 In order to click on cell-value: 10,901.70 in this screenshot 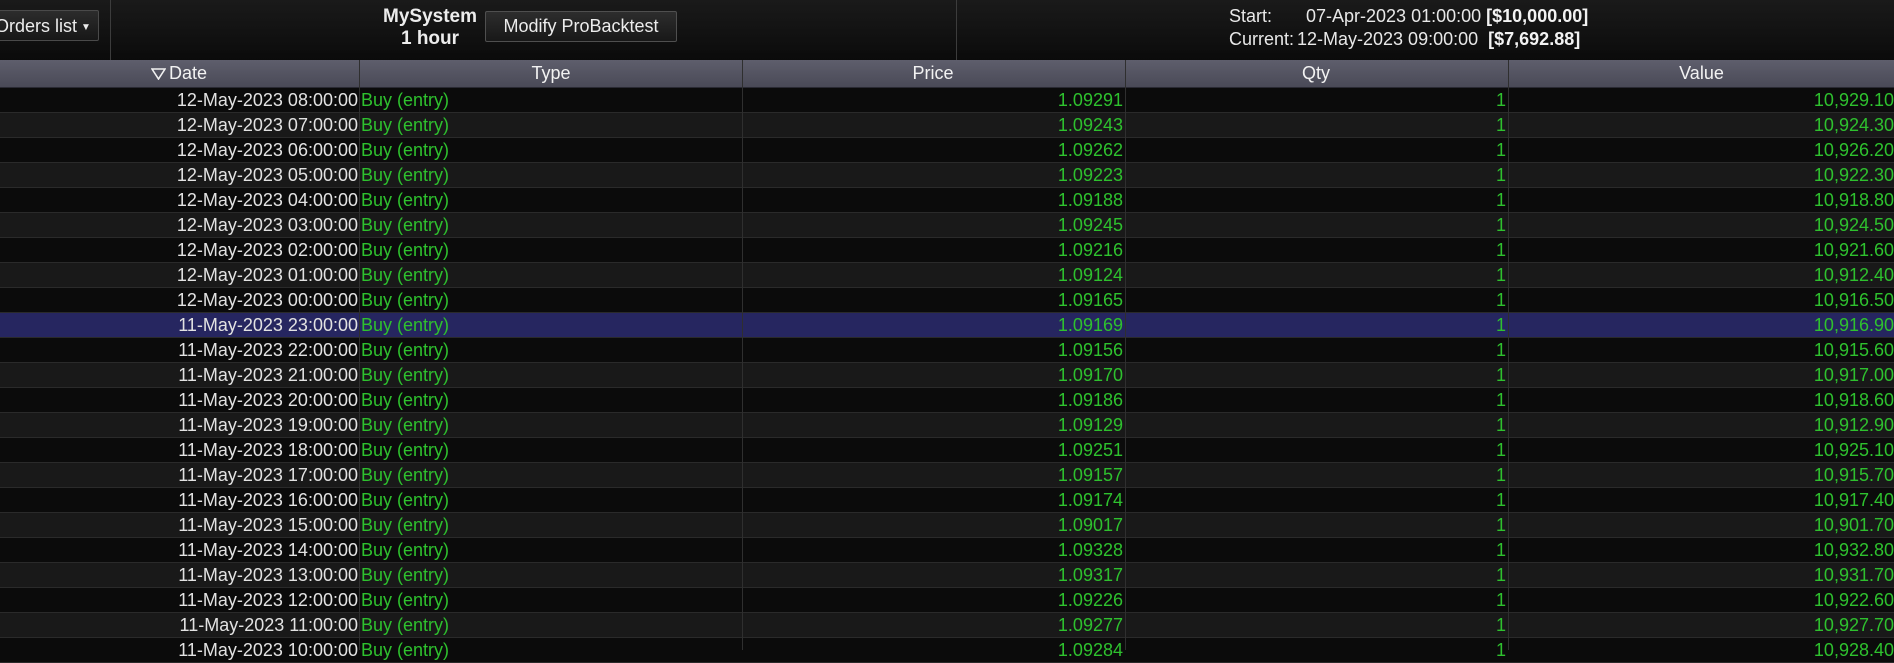, I will do `click(1853, 525)`.